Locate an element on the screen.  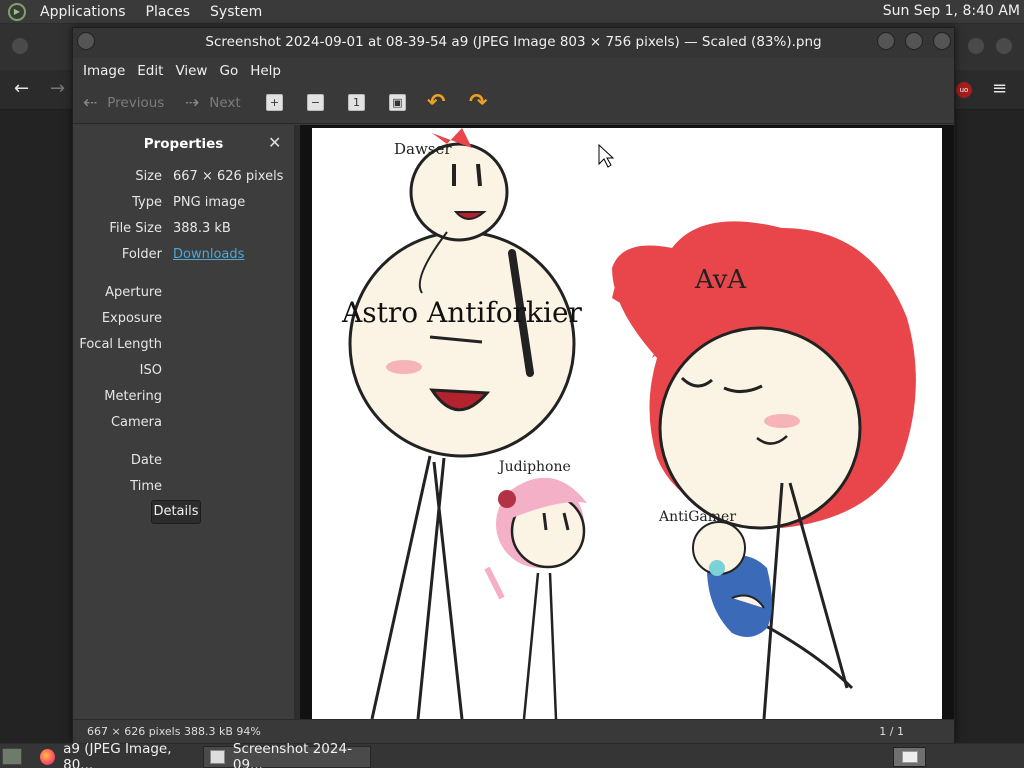
label-dawser: Dawser is located at coordinates (423, 149).